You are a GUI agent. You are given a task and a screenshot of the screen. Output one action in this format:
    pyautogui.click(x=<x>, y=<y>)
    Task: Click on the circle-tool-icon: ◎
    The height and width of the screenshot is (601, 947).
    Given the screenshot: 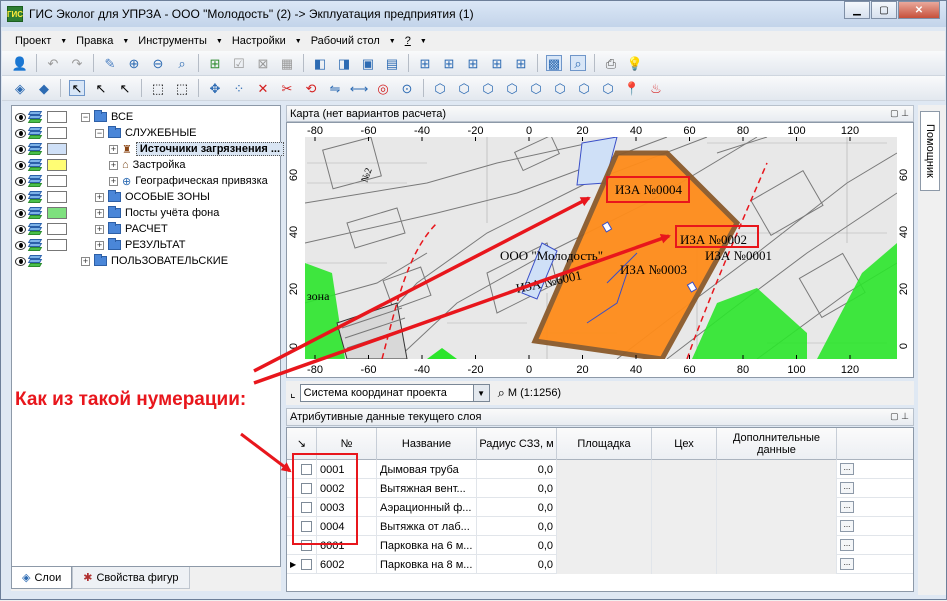 What is the action you would take?
    pyautogui.click(x=383, y=88)
    